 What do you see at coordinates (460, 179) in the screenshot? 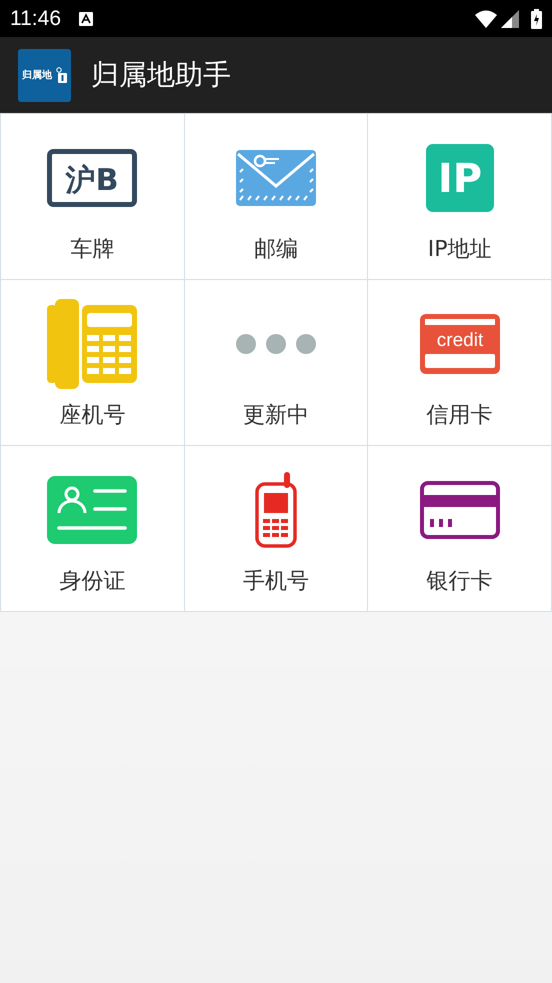
I see `ip-text: IP` at bounding box center [460, 179].